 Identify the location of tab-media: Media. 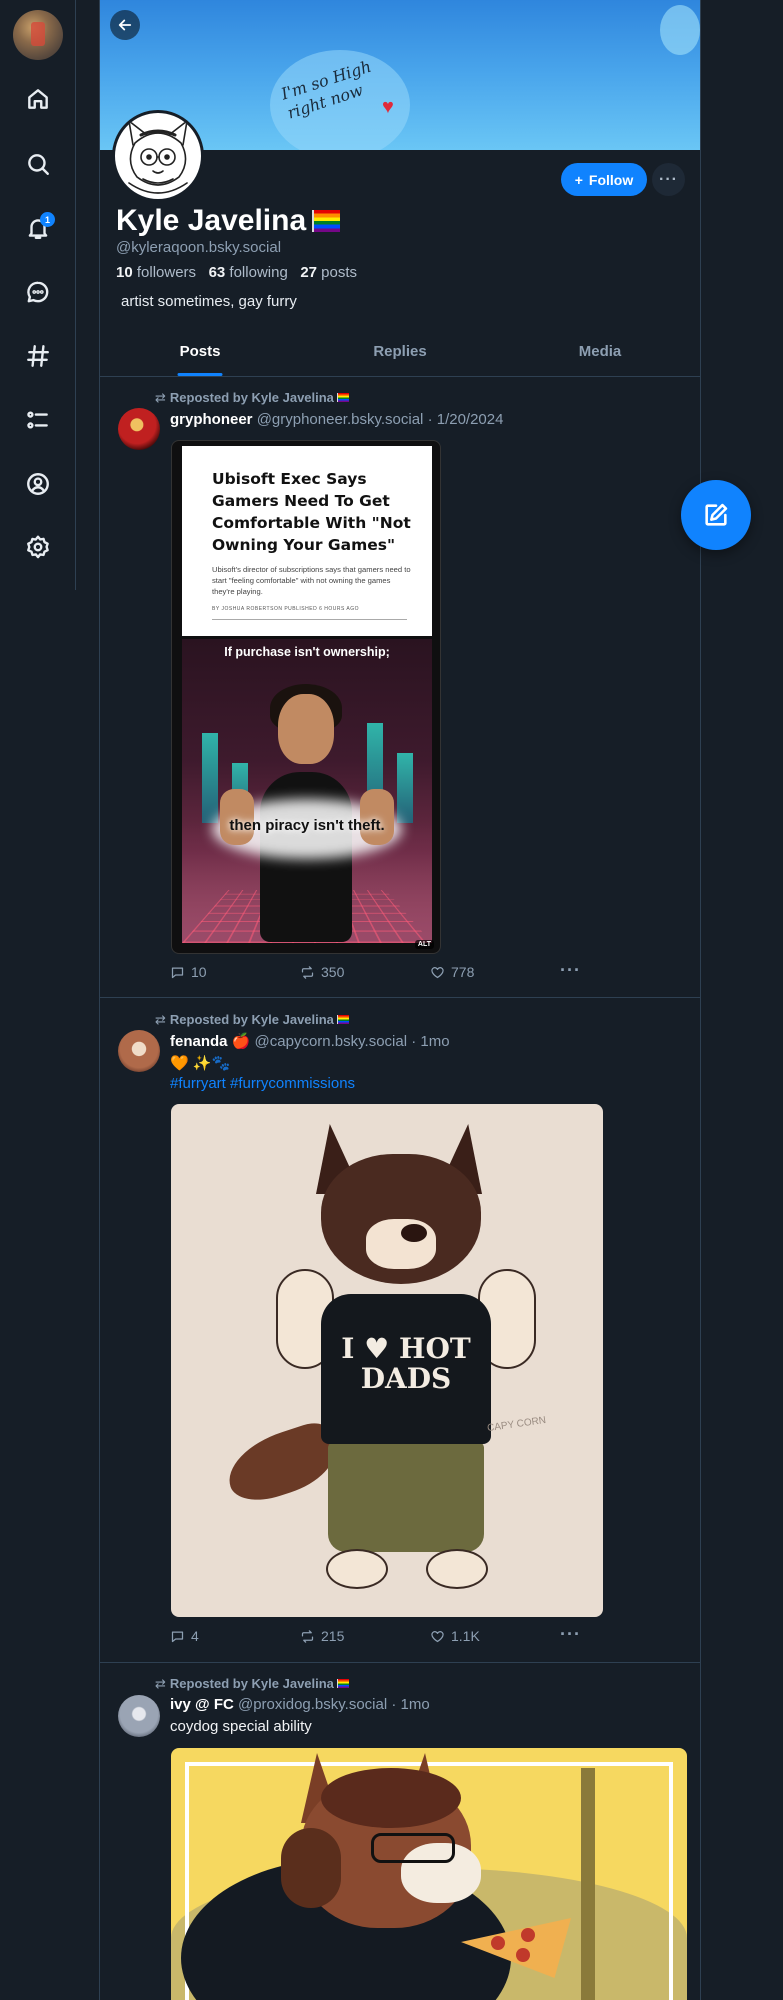
(600, 351).